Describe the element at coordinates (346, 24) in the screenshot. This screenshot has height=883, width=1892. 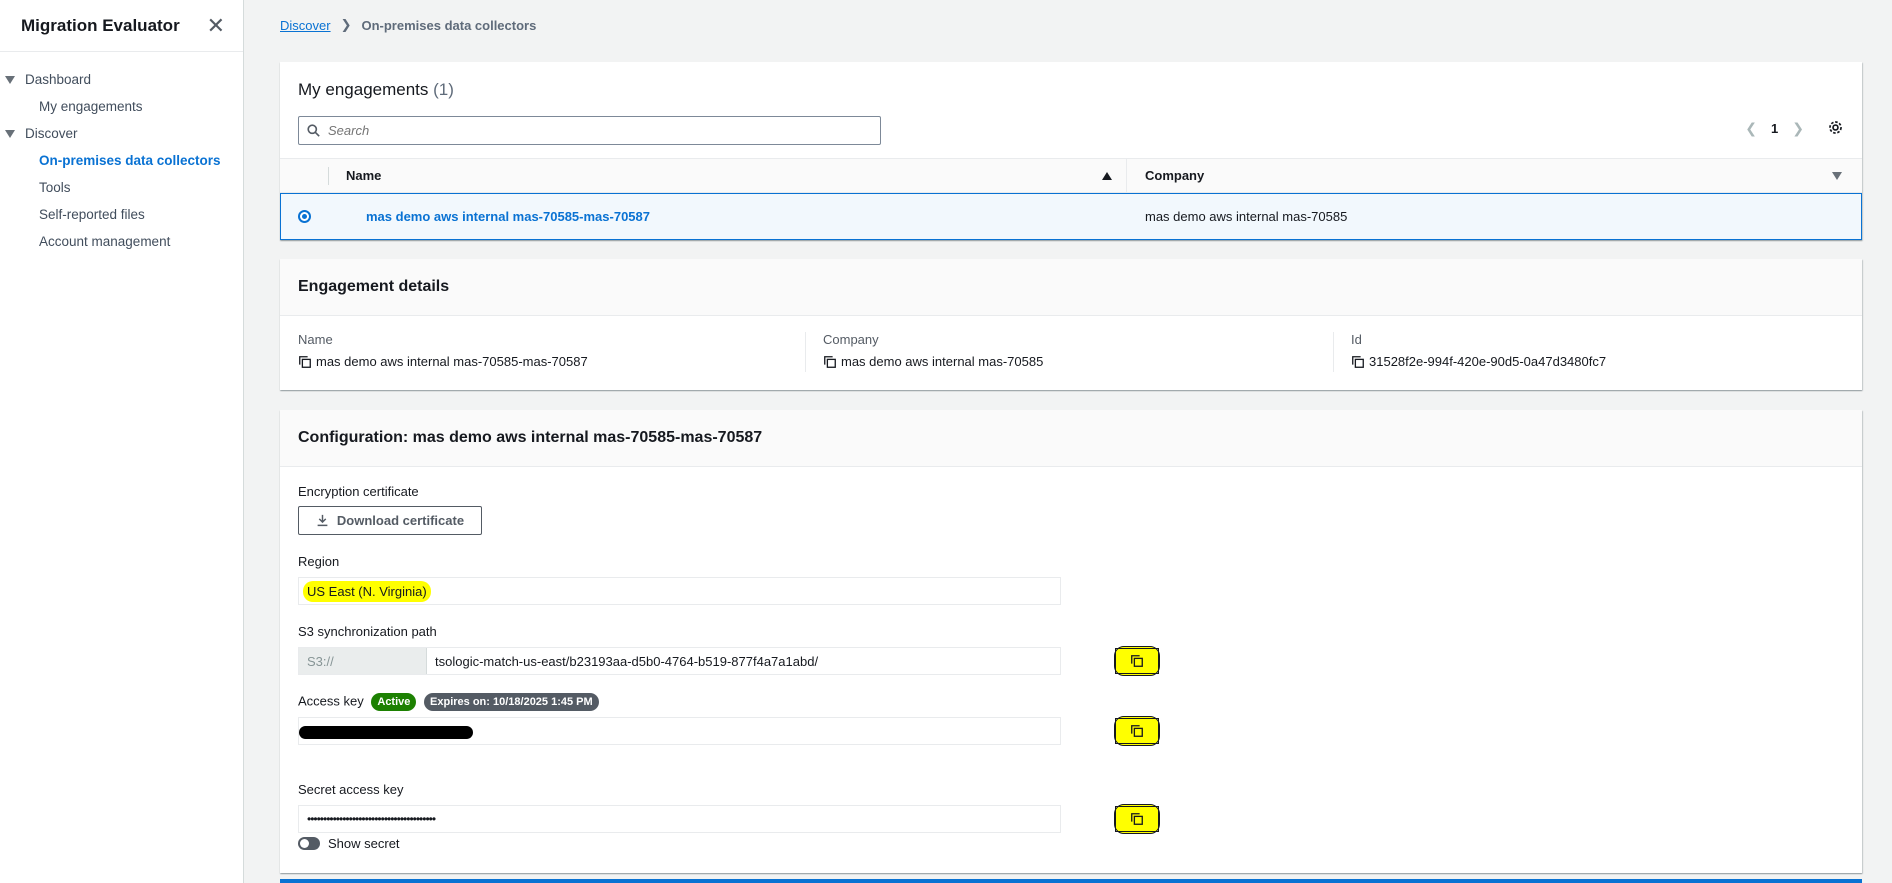
I see `chevron-right-icon: ❯` at that location.